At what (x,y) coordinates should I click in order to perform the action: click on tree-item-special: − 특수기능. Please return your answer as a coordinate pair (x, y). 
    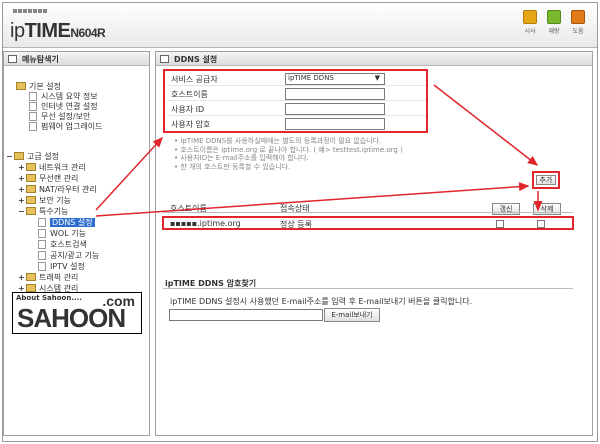
    Looking at the image, I should click on (43, 211).